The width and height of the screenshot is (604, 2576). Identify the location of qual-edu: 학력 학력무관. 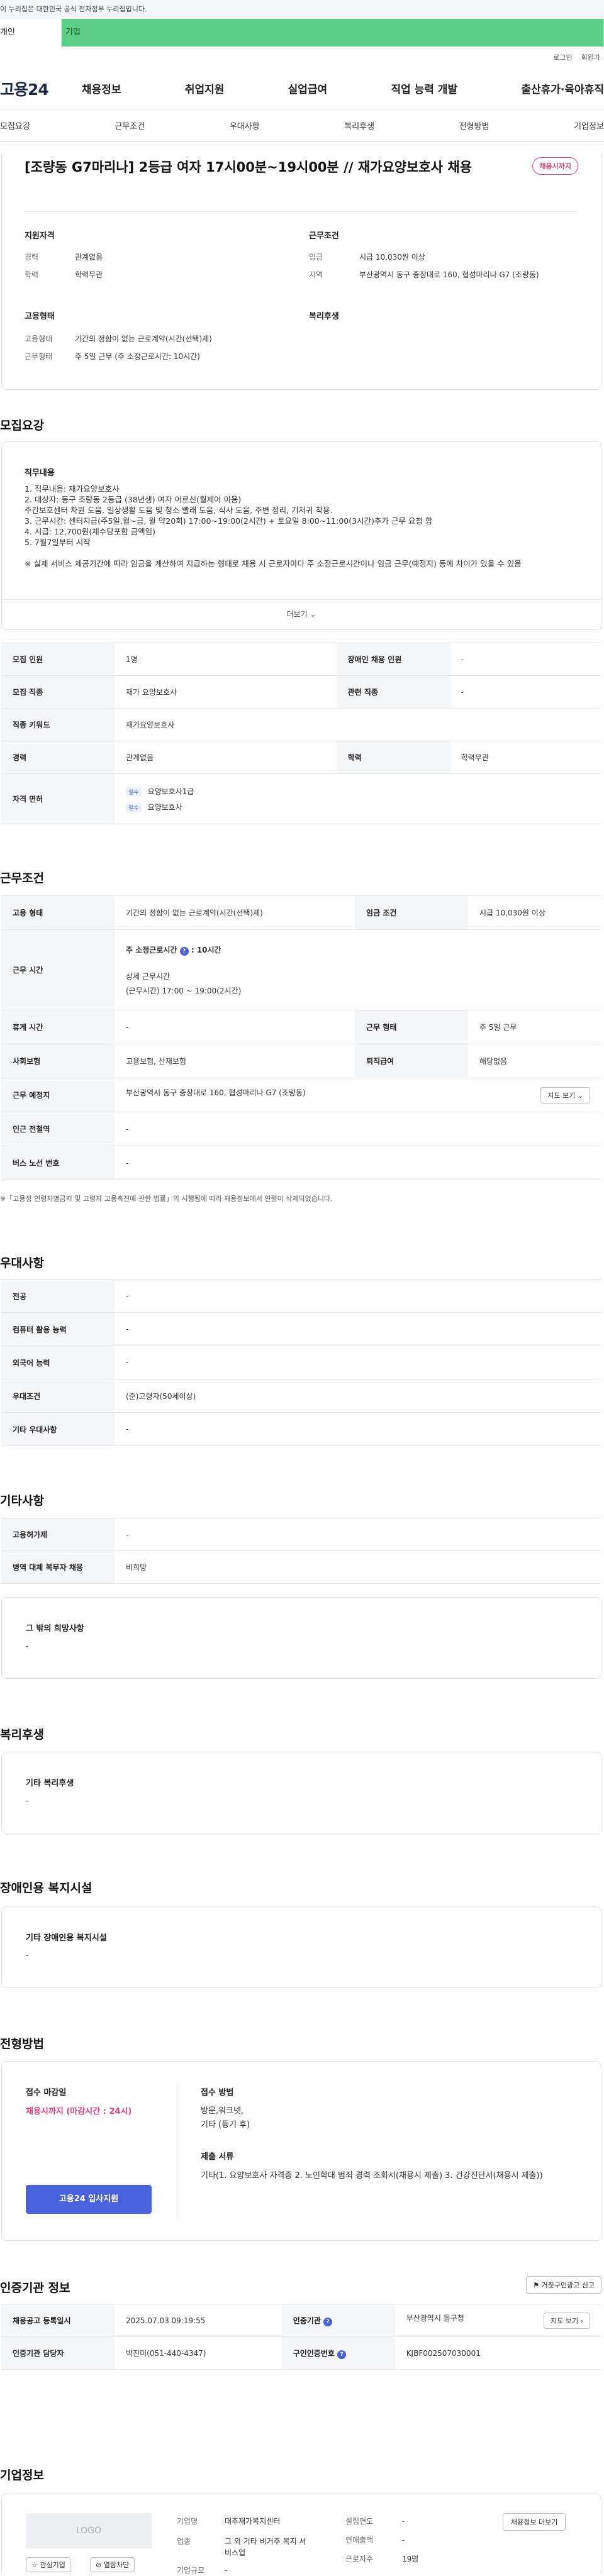
(64, 274).